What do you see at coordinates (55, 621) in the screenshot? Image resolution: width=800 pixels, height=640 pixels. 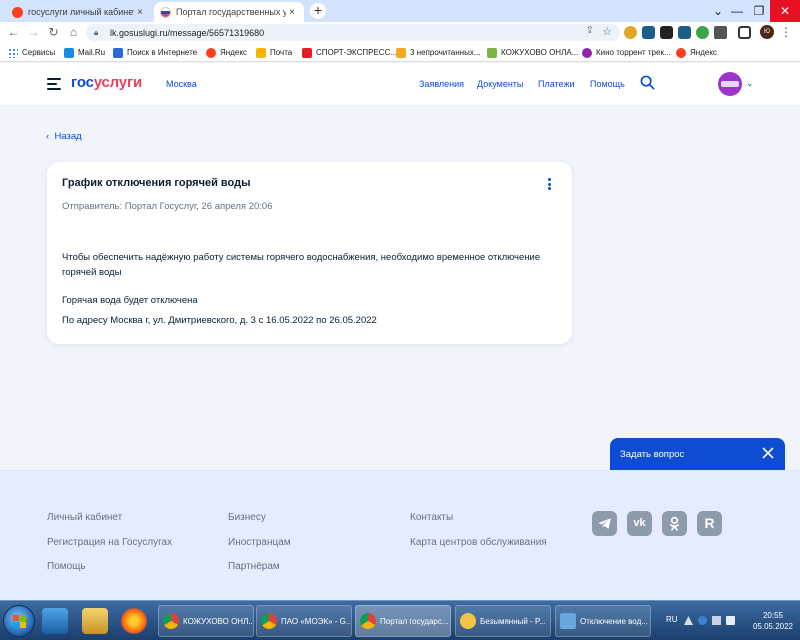 I see `media-player-icon` at bounding box center [55, 621].